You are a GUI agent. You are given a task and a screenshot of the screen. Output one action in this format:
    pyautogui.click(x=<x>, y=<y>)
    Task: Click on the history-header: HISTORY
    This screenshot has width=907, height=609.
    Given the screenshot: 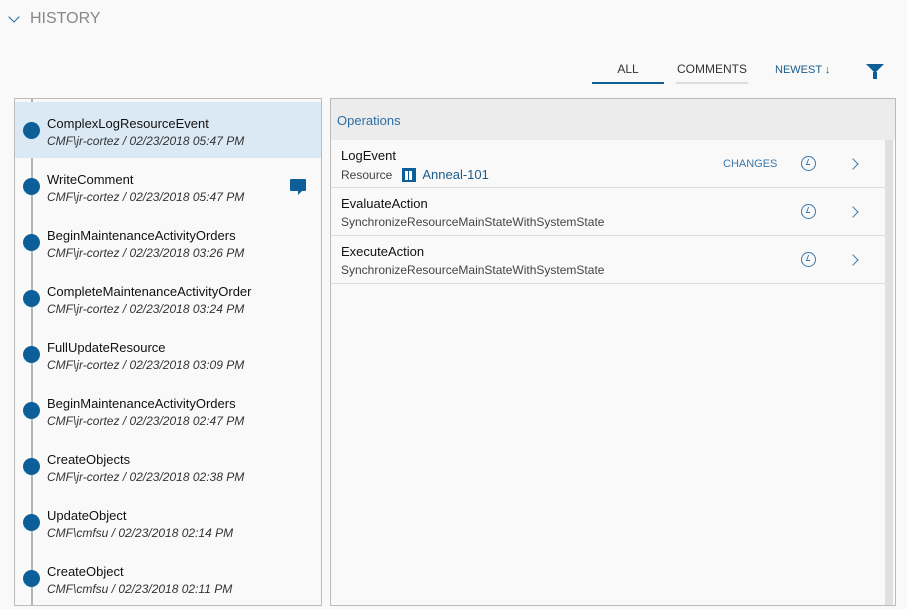 What is the action you would take?
    pyautogui.click(x=54, y=19)
    